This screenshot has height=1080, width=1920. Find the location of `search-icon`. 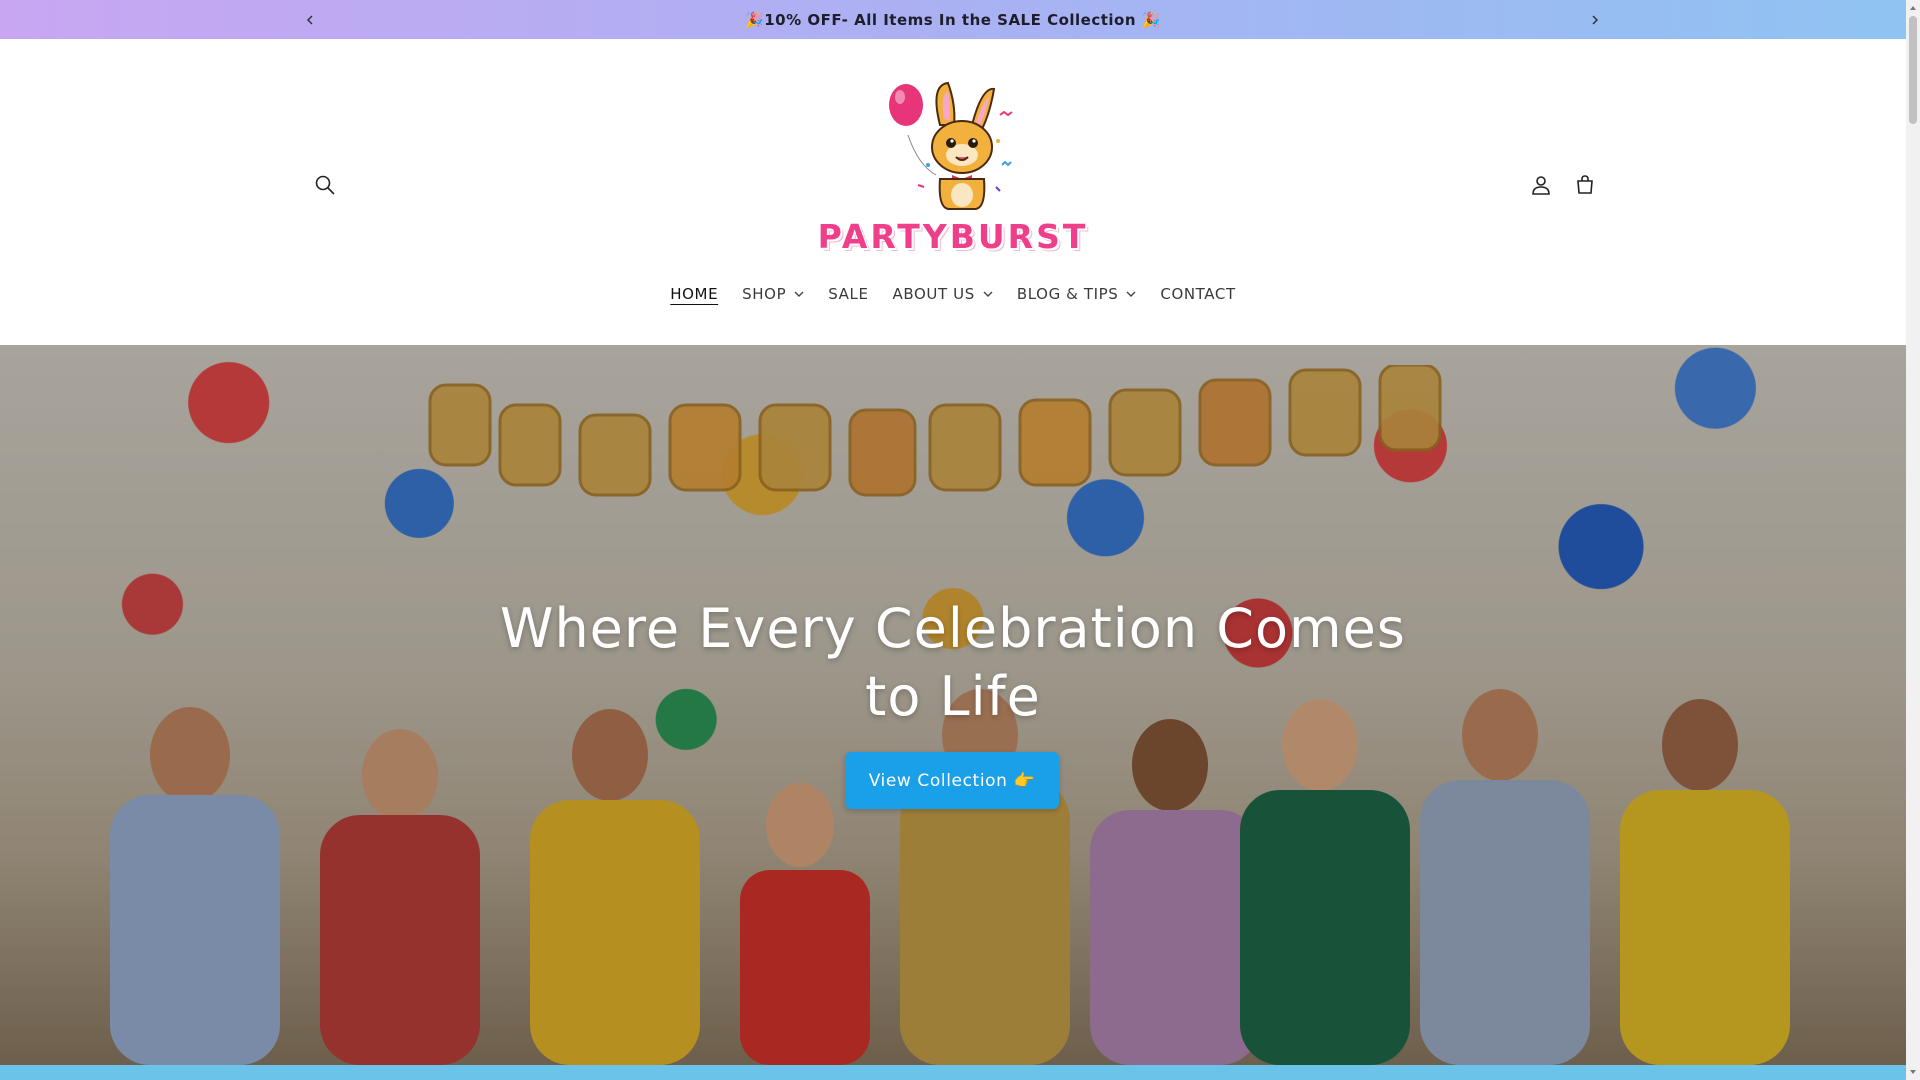

search-icon is located at coordinates (325, 185).